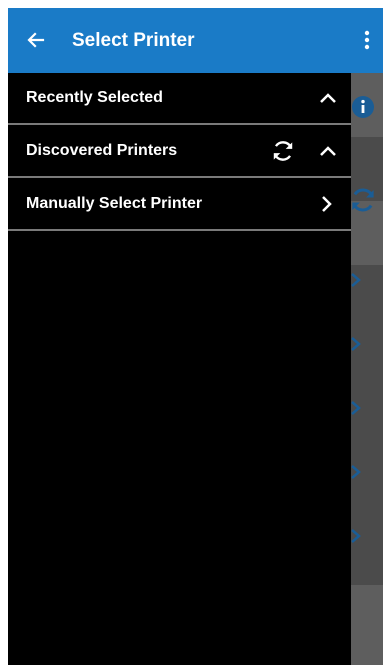  Describe the element at coordinates (363, 107) in the screenshot. I see `info-icon` at that location.